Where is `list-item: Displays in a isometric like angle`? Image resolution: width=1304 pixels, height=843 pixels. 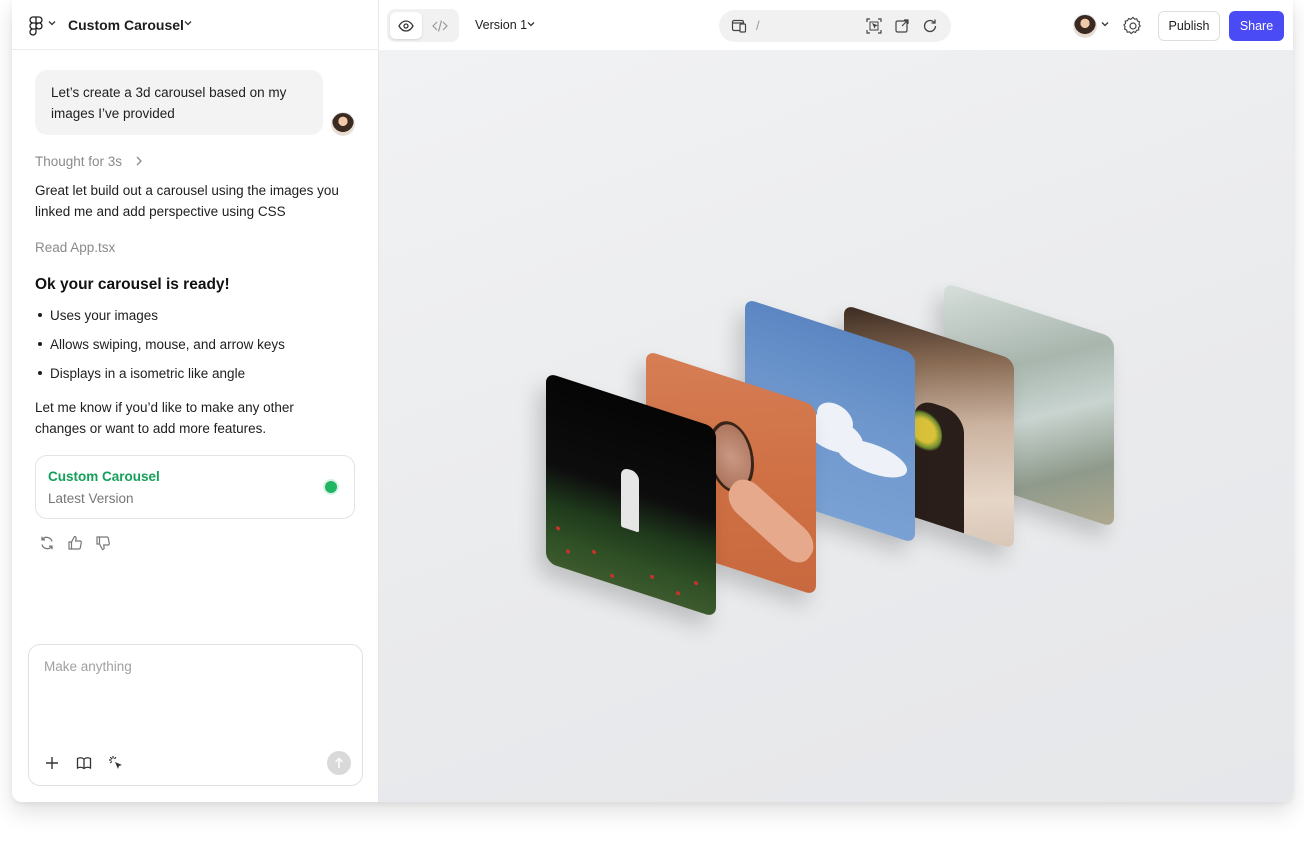 list-item: Displays in a isometric like angle is located at coordinates (140, 373).